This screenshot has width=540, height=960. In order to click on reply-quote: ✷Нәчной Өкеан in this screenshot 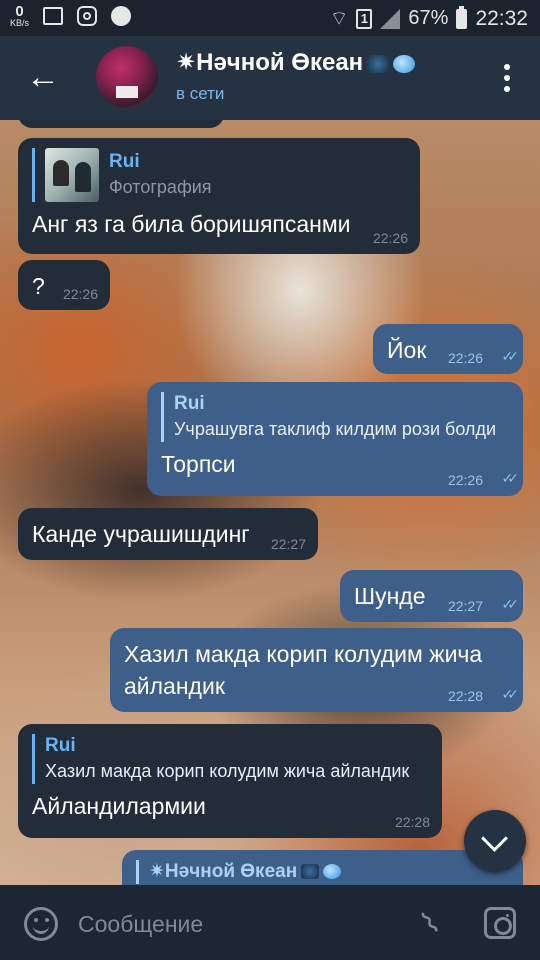, I will do `click(322, 872)`.